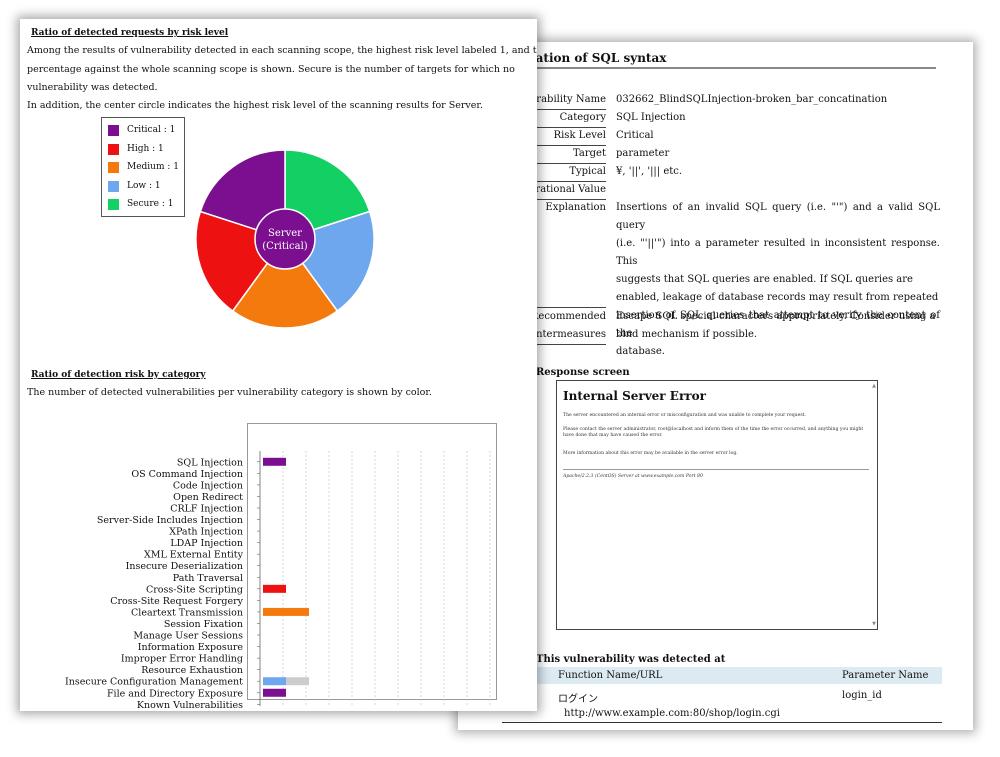  I want to click on category-tick-label: Resource Exhaustion, so click(192, 670).